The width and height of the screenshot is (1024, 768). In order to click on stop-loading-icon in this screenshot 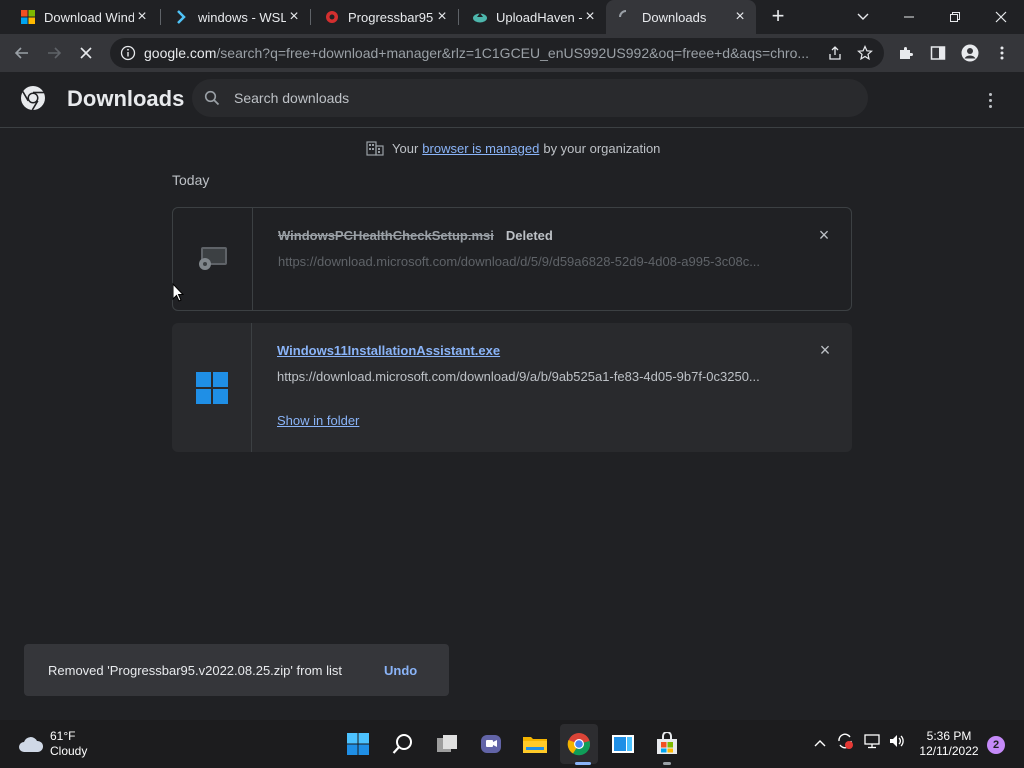, I will do `click(86, 53)`.